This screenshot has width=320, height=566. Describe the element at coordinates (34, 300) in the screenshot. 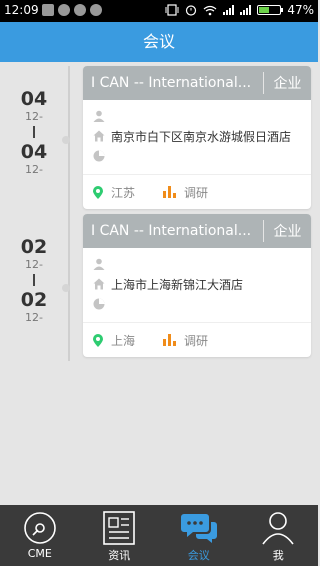

I see `end-day: 02` at that location.